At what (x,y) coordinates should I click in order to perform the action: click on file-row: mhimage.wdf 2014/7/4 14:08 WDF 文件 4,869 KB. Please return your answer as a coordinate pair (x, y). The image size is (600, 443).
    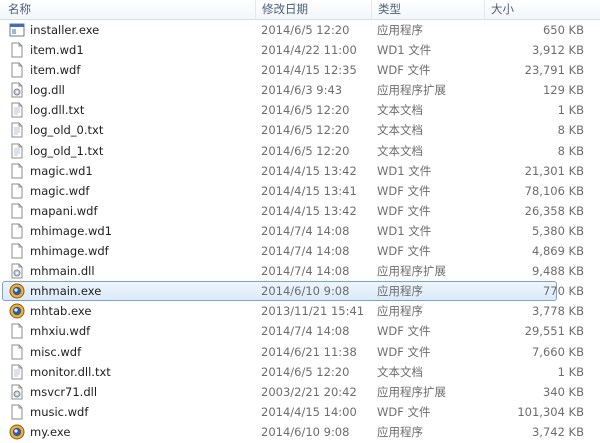
    Looking at the image, I should click on (300, 251).